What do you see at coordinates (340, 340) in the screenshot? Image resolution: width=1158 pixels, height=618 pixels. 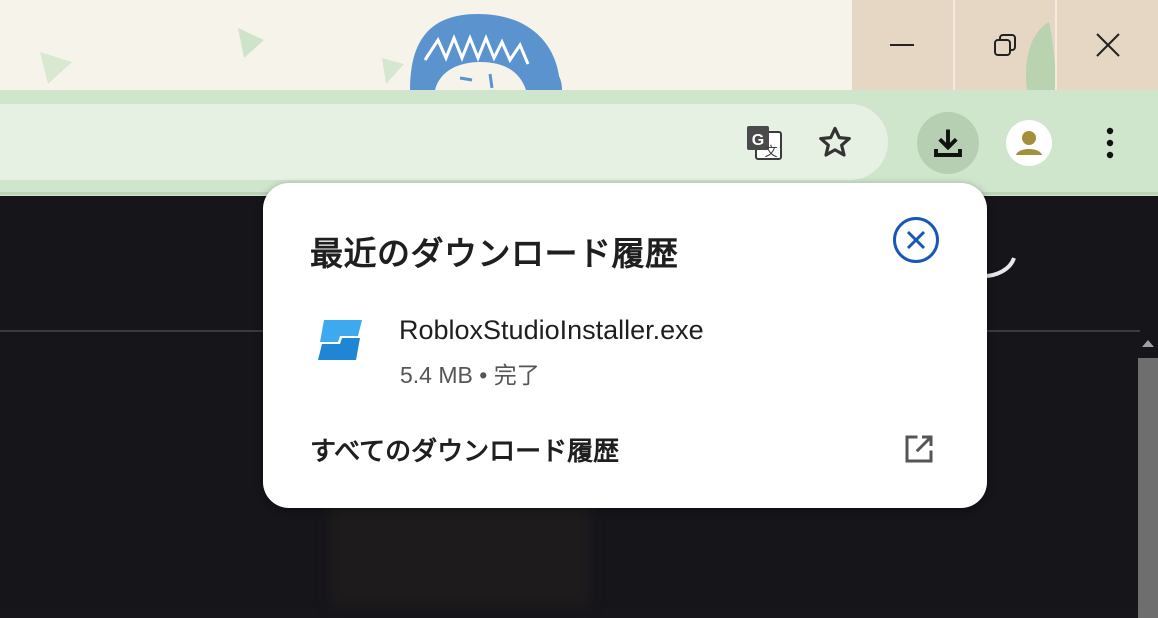 I see `roblox-studio-icon` at bounding box center [340, 340].